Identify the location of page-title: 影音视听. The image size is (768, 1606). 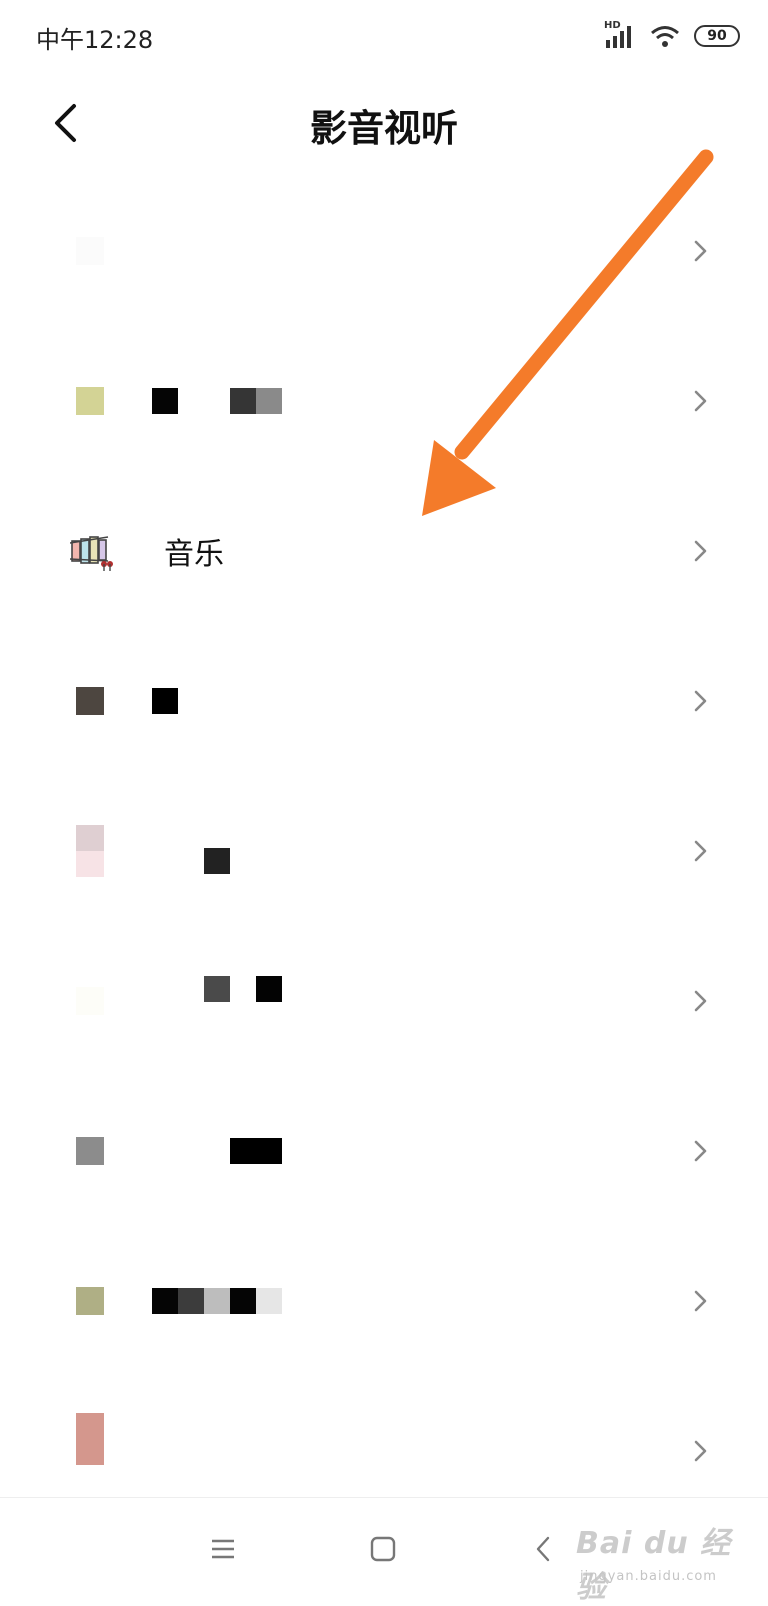
(384, 128).